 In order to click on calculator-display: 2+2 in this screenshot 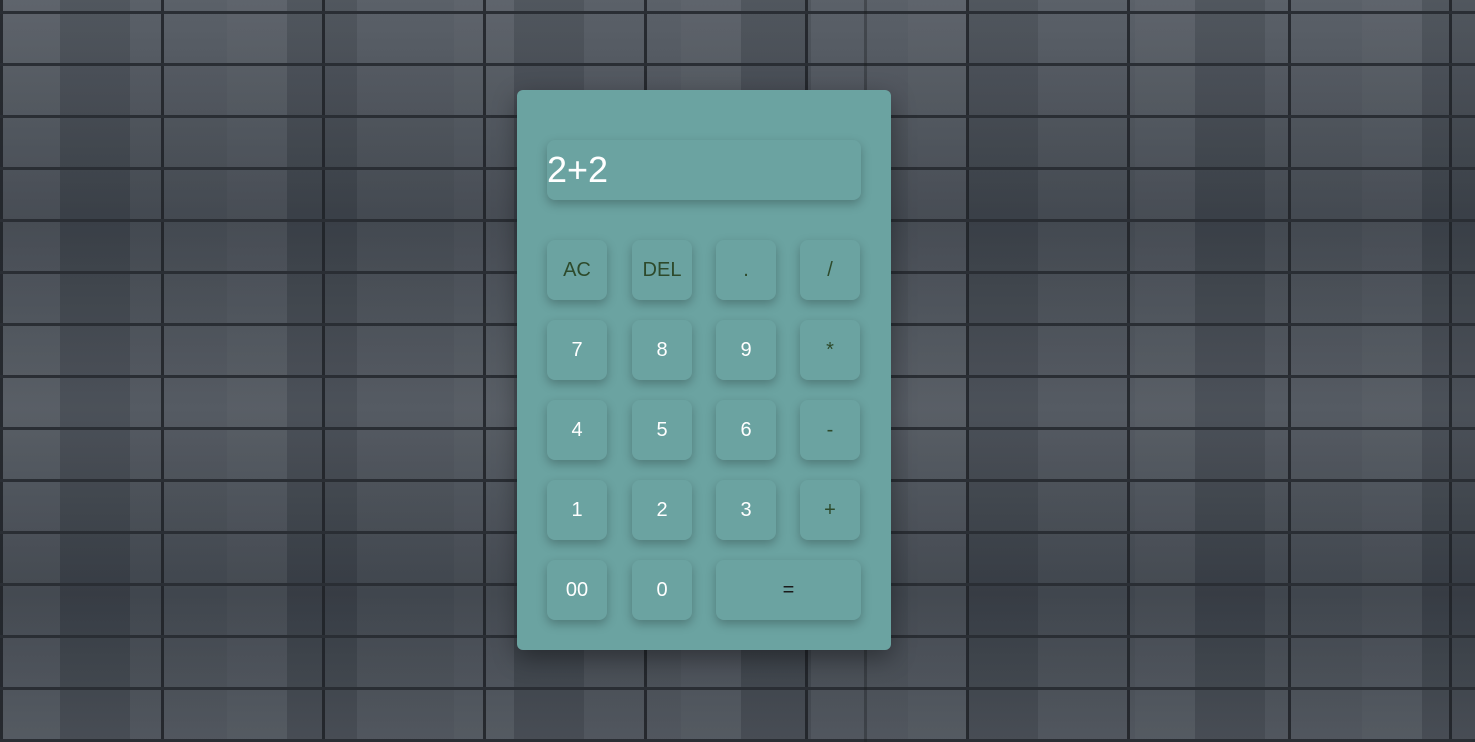, I will do `click(704, 170)`.